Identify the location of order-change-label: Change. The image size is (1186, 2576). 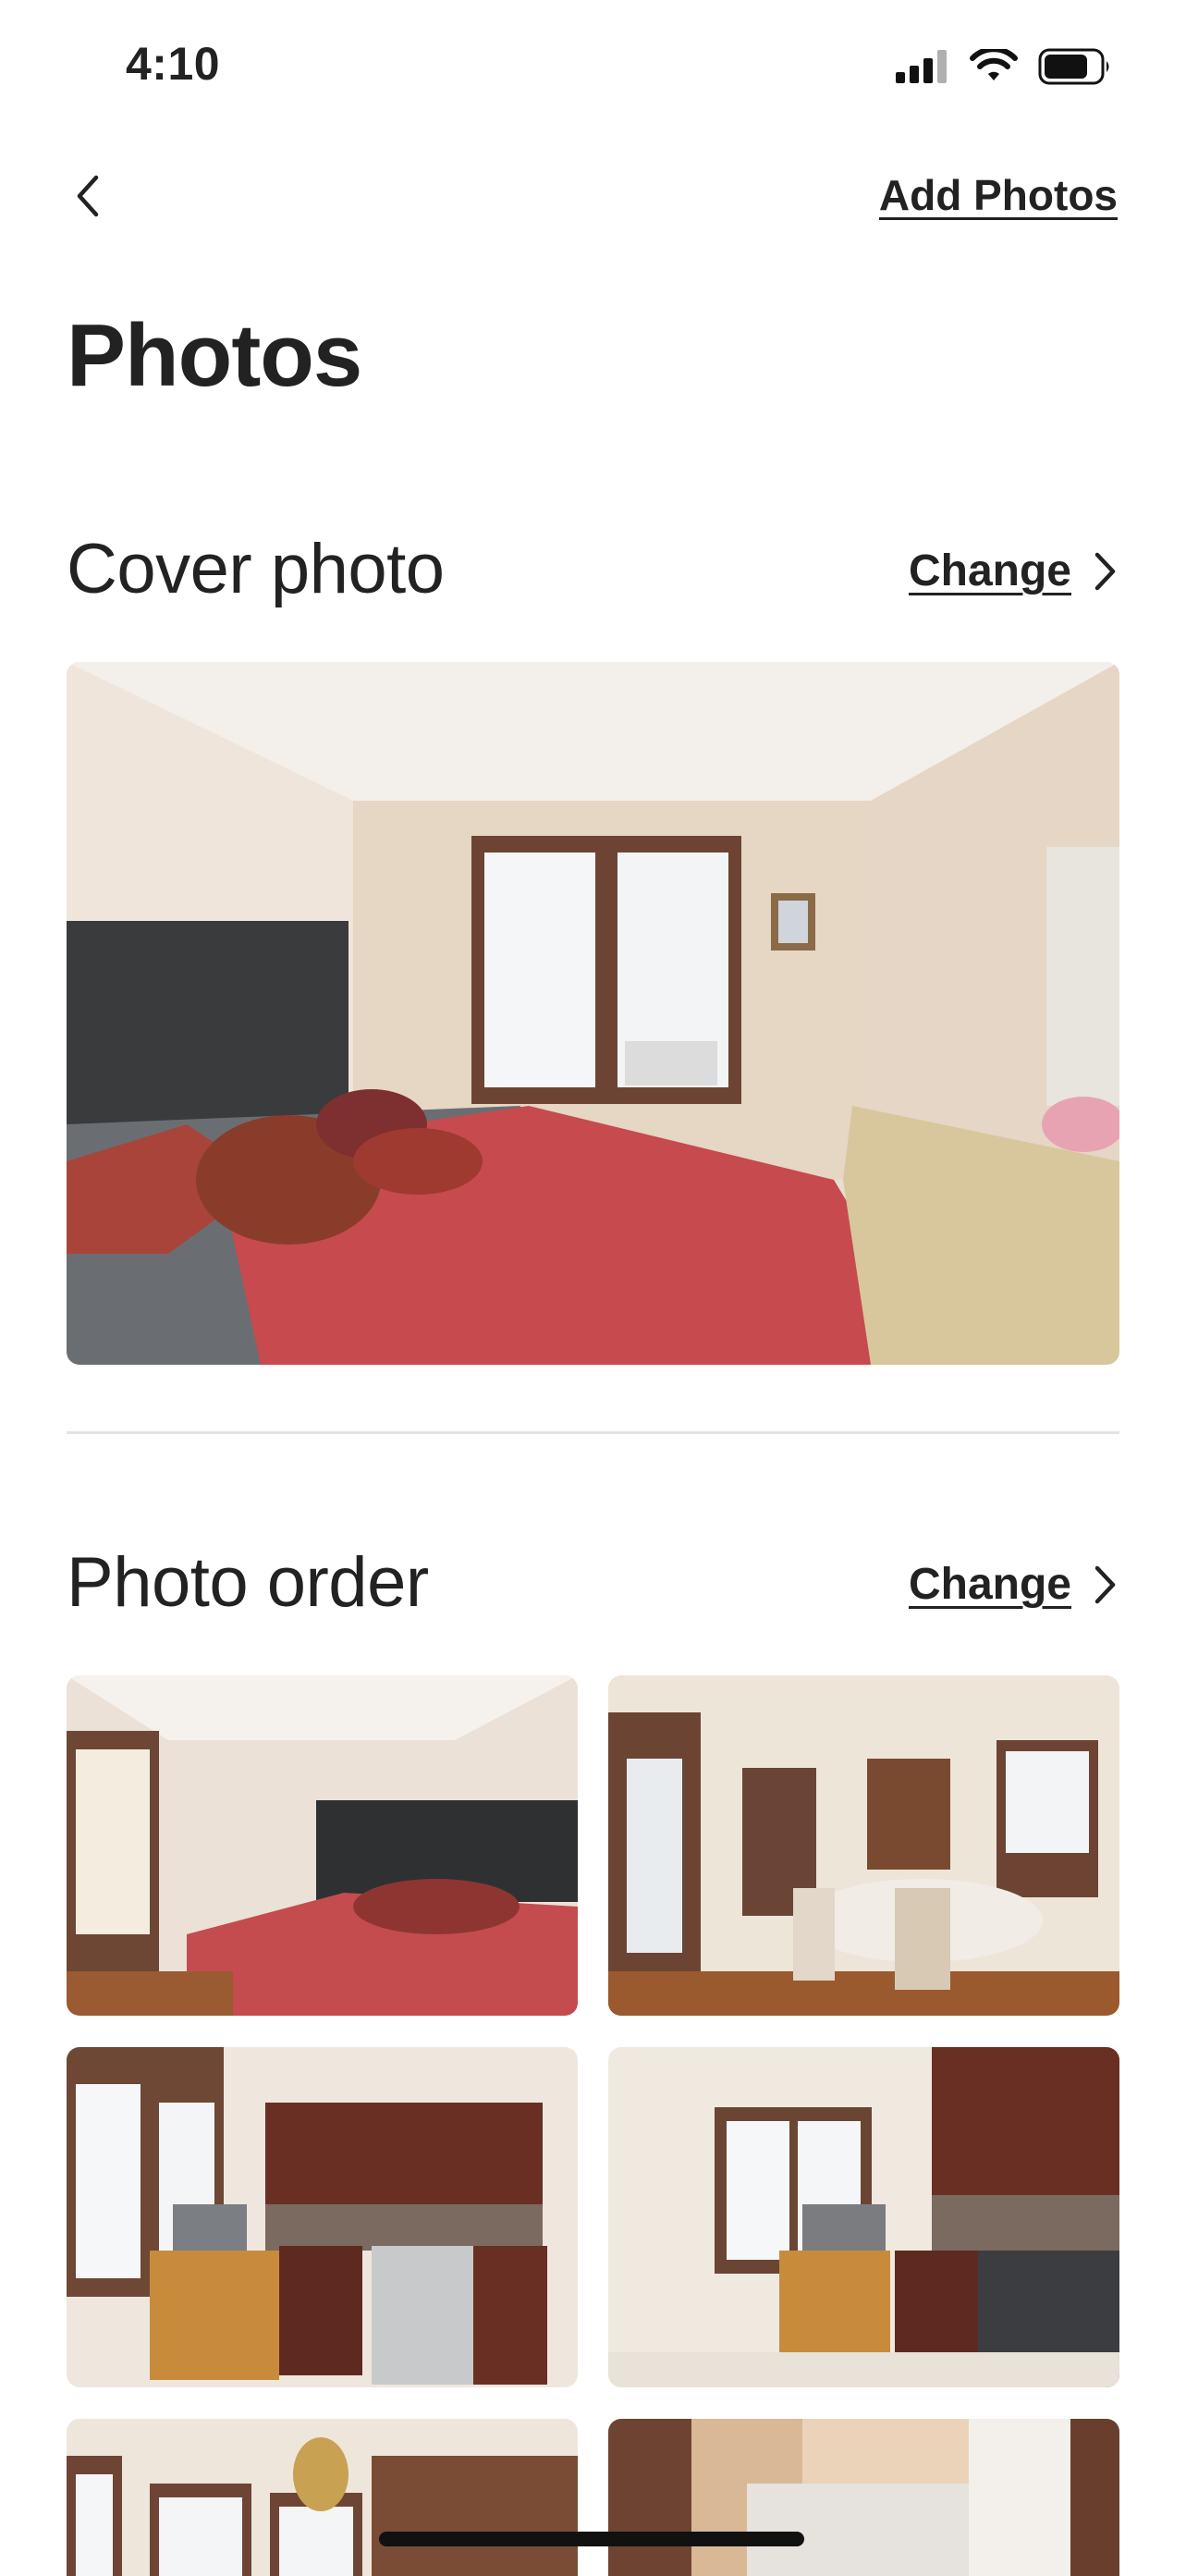
(990, 1584).